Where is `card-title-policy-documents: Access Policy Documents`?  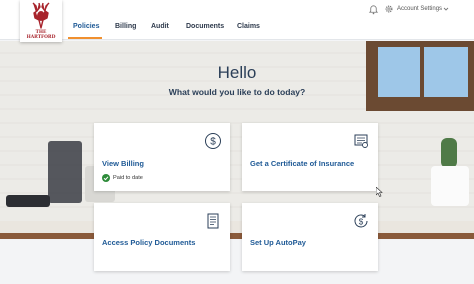
card-title-policy-documents: Access Policy Documents is located at coordinates (149, 242).